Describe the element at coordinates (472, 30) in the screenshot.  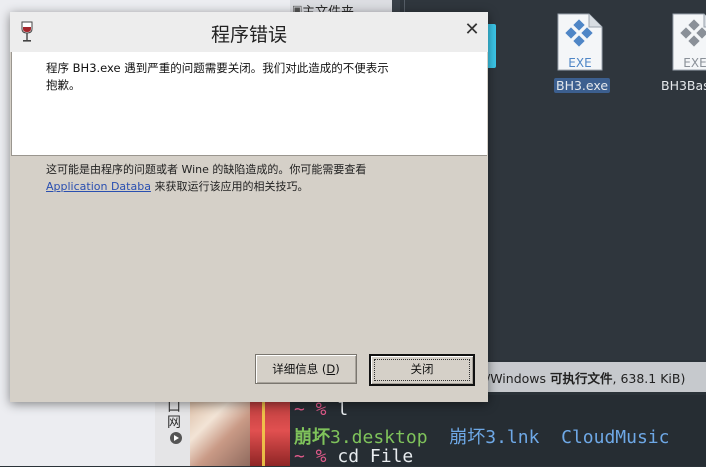
I see `close-icon: ✕` at that location.